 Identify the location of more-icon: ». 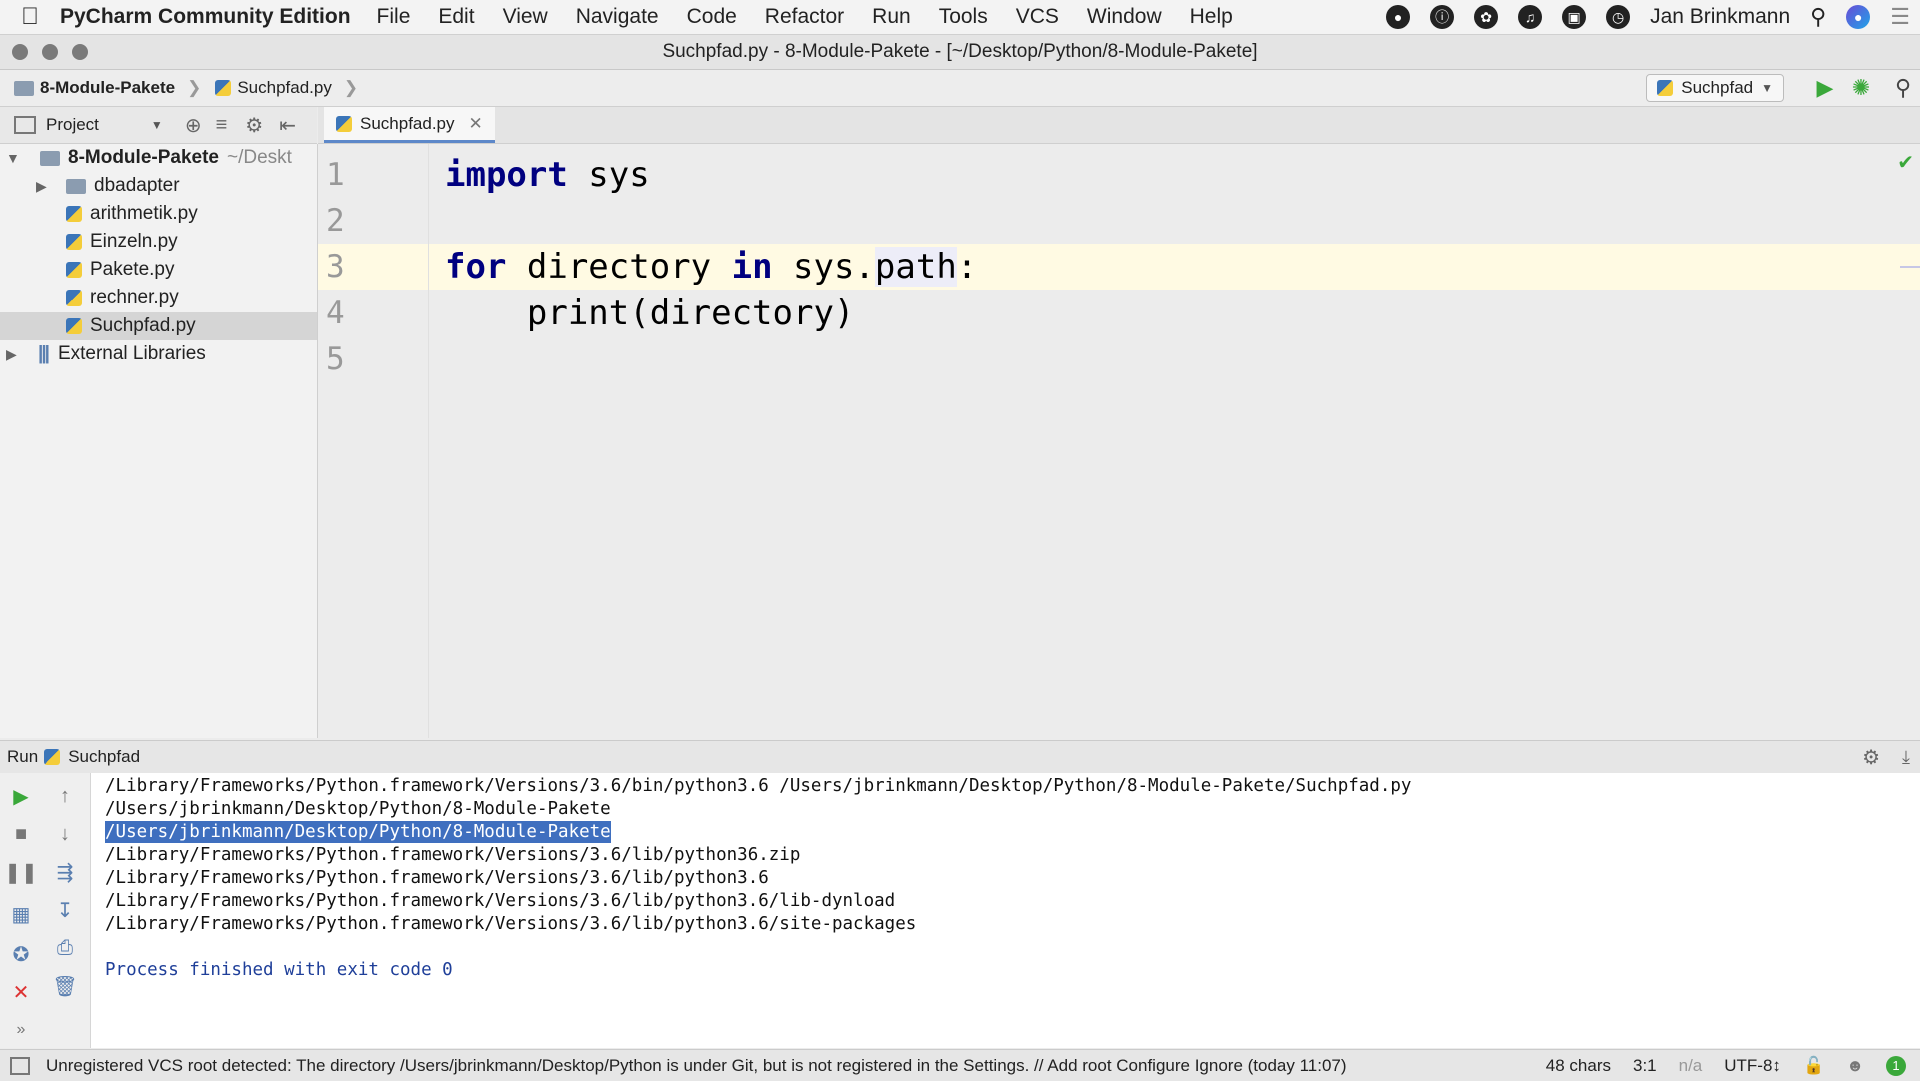
(21, 1030).